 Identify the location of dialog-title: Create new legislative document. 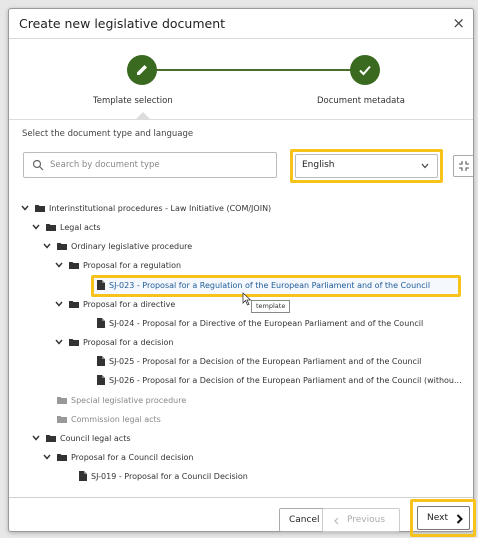
(122, 23).